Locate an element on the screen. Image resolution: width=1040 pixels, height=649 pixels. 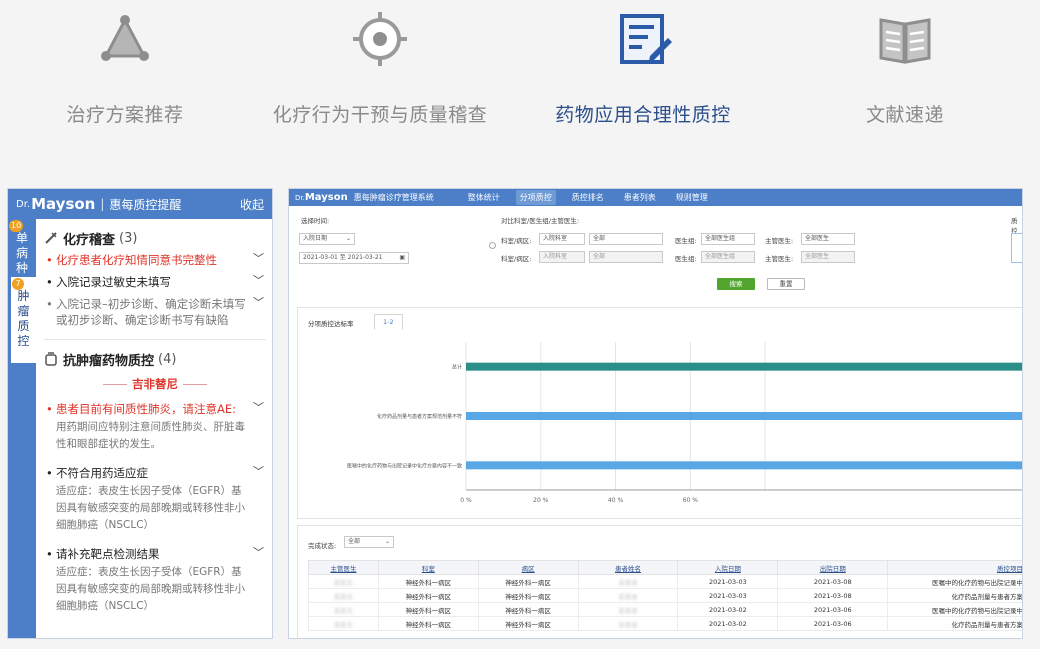
drug-name: 吉非替尼 is located at coordinates (155, 384).